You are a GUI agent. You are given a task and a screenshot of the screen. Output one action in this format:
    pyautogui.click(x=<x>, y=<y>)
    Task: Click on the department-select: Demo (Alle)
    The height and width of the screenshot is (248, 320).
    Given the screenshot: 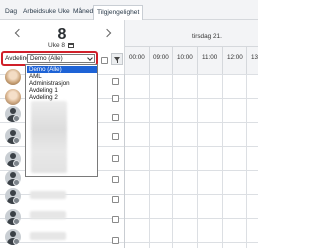 What is the action you would take?
    pyautogui.click(x=61, y=58)
    